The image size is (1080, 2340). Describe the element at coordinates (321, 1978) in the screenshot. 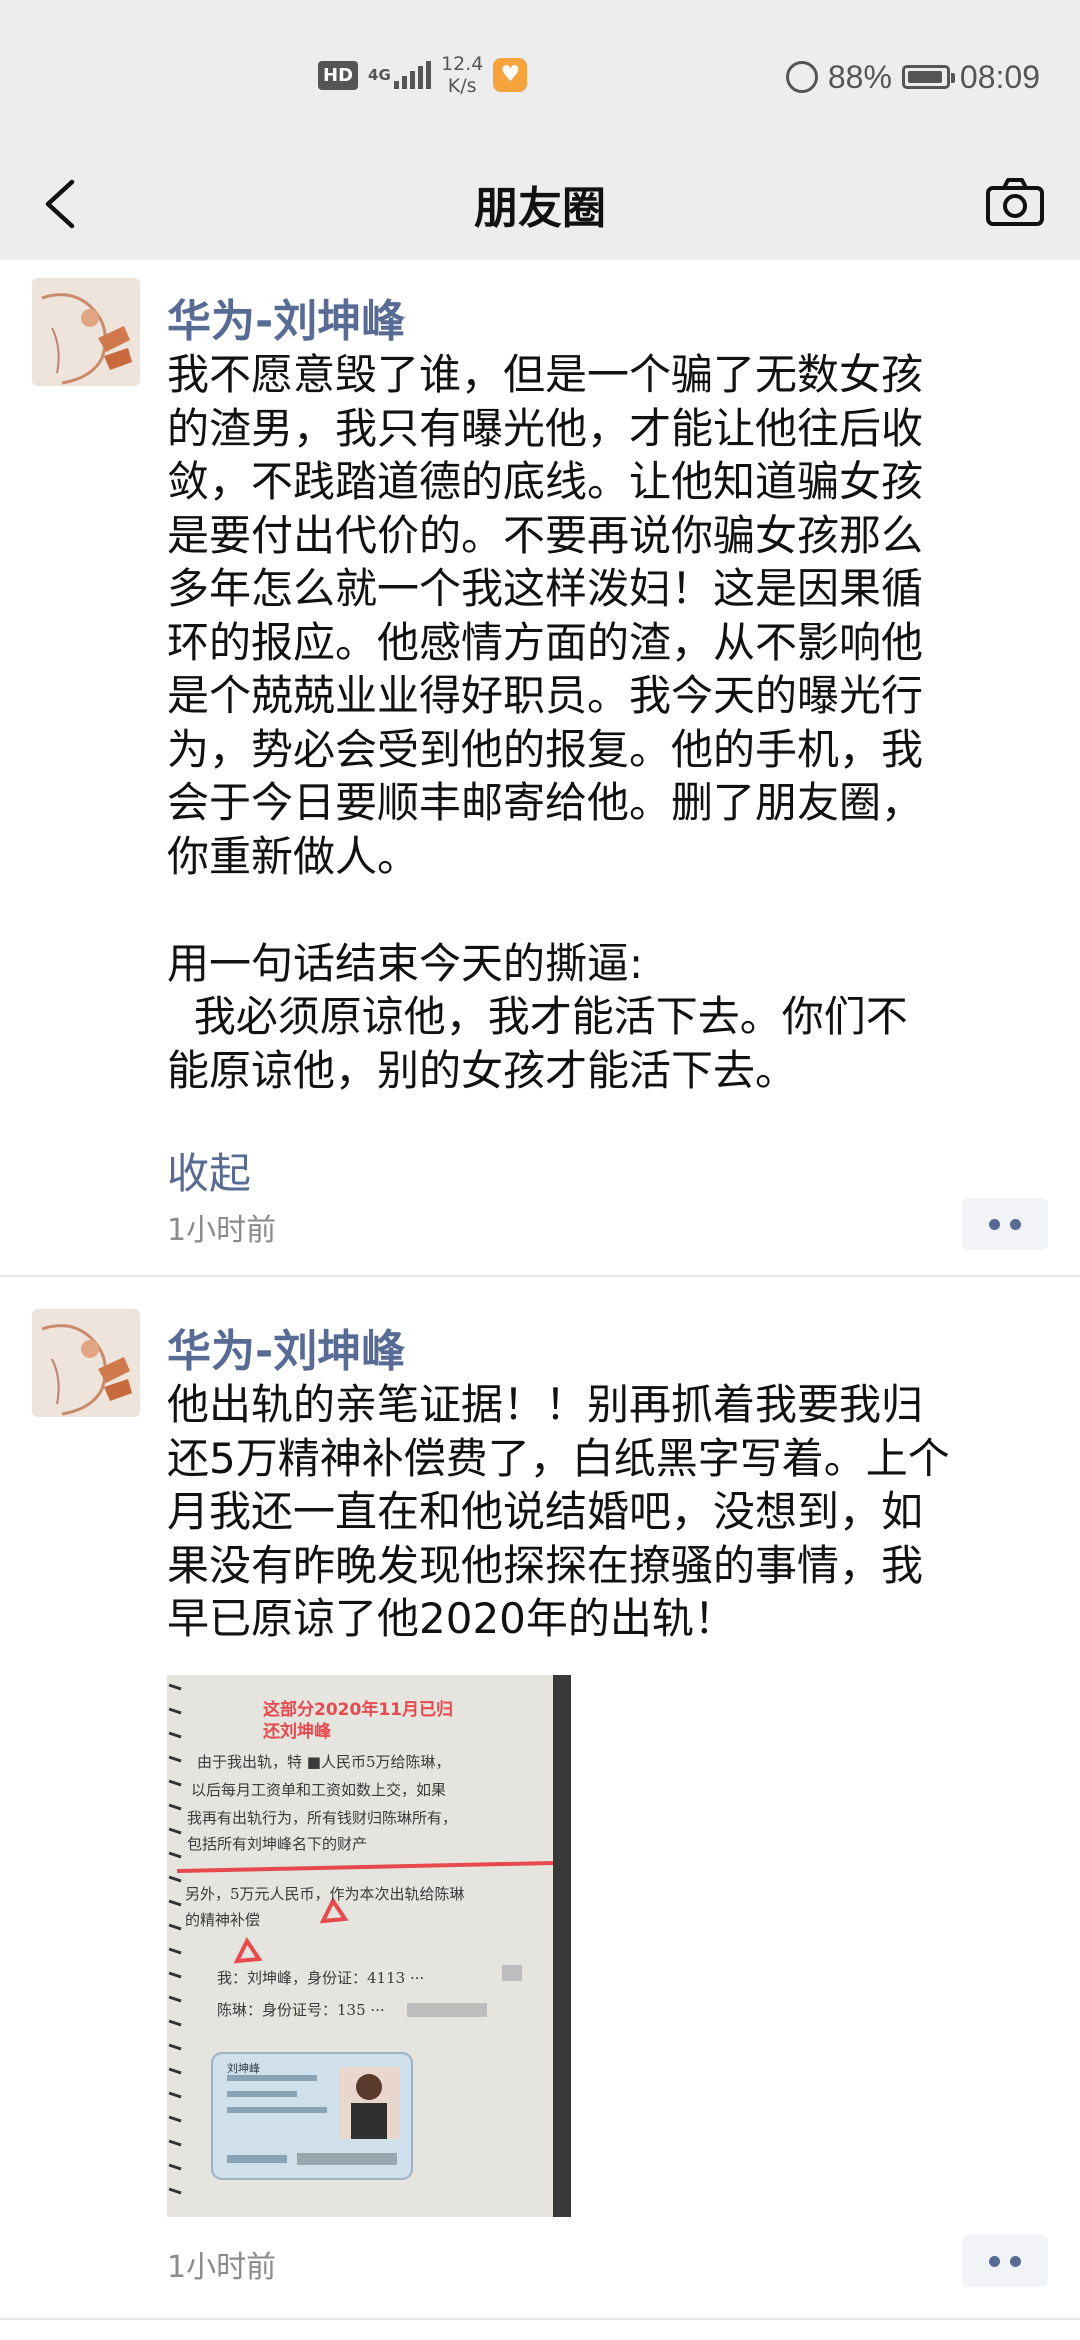

I see `photo-handwriting-line: 我：刘坤峰，身份证：4113 ···` at that location.